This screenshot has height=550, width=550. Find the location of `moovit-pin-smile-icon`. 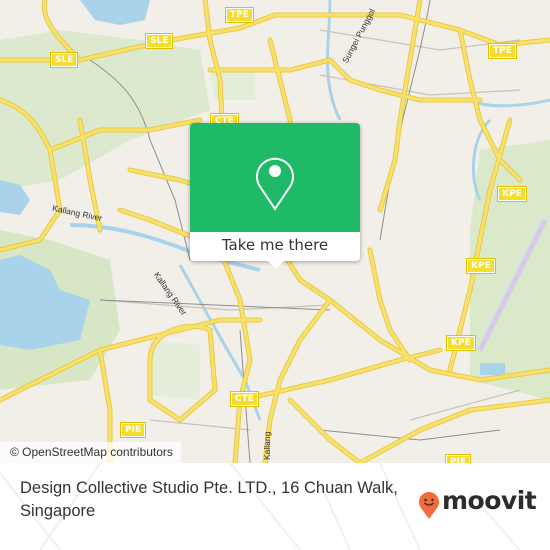

moovit-pin-smile-icon is located at coordinates (429, 505).